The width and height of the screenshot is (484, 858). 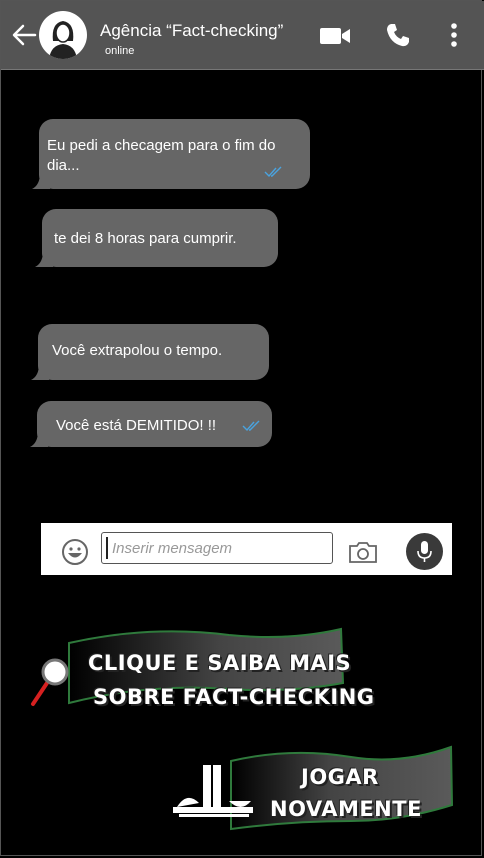 I want to click on message-text: Você extrapolou o tempo., so click(x=137, y=350).